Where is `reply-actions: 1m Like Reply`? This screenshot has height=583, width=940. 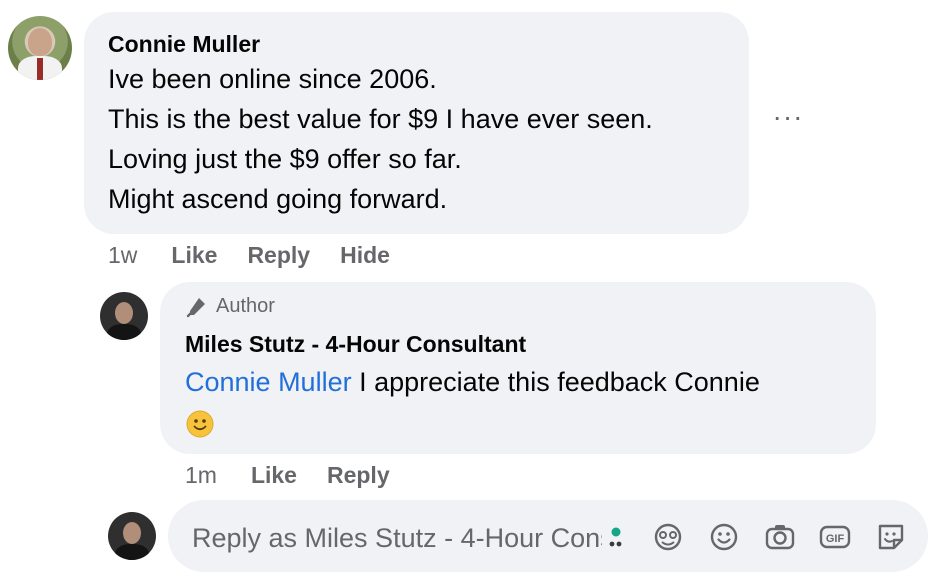
reply-actions: 1m Like Reply is located at coordinates (302, 475).